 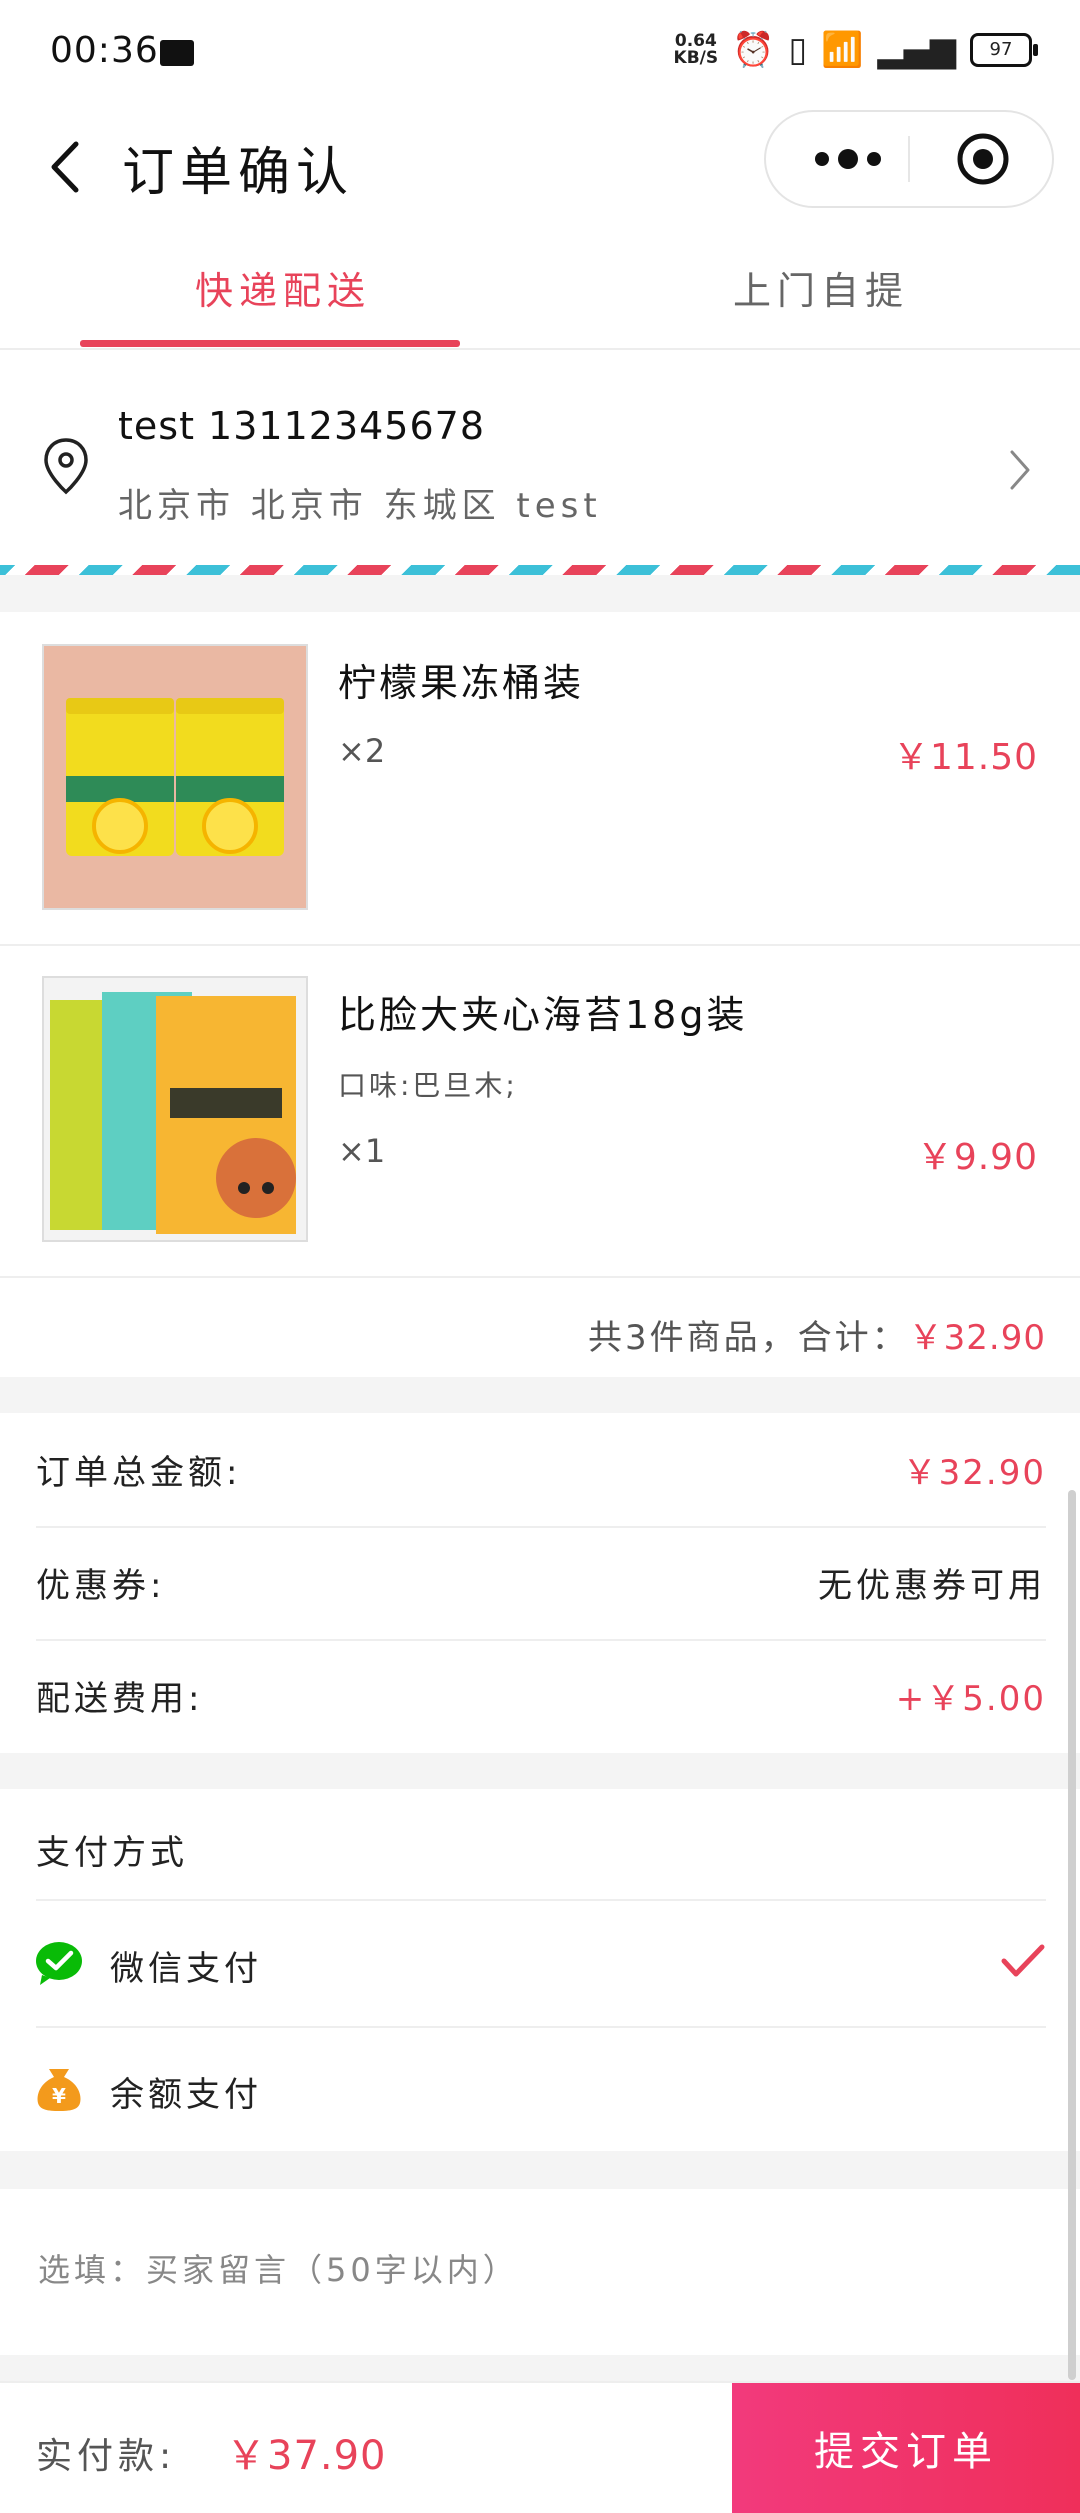 I want to click on more-dots-icon, so click(x=859, y=159).